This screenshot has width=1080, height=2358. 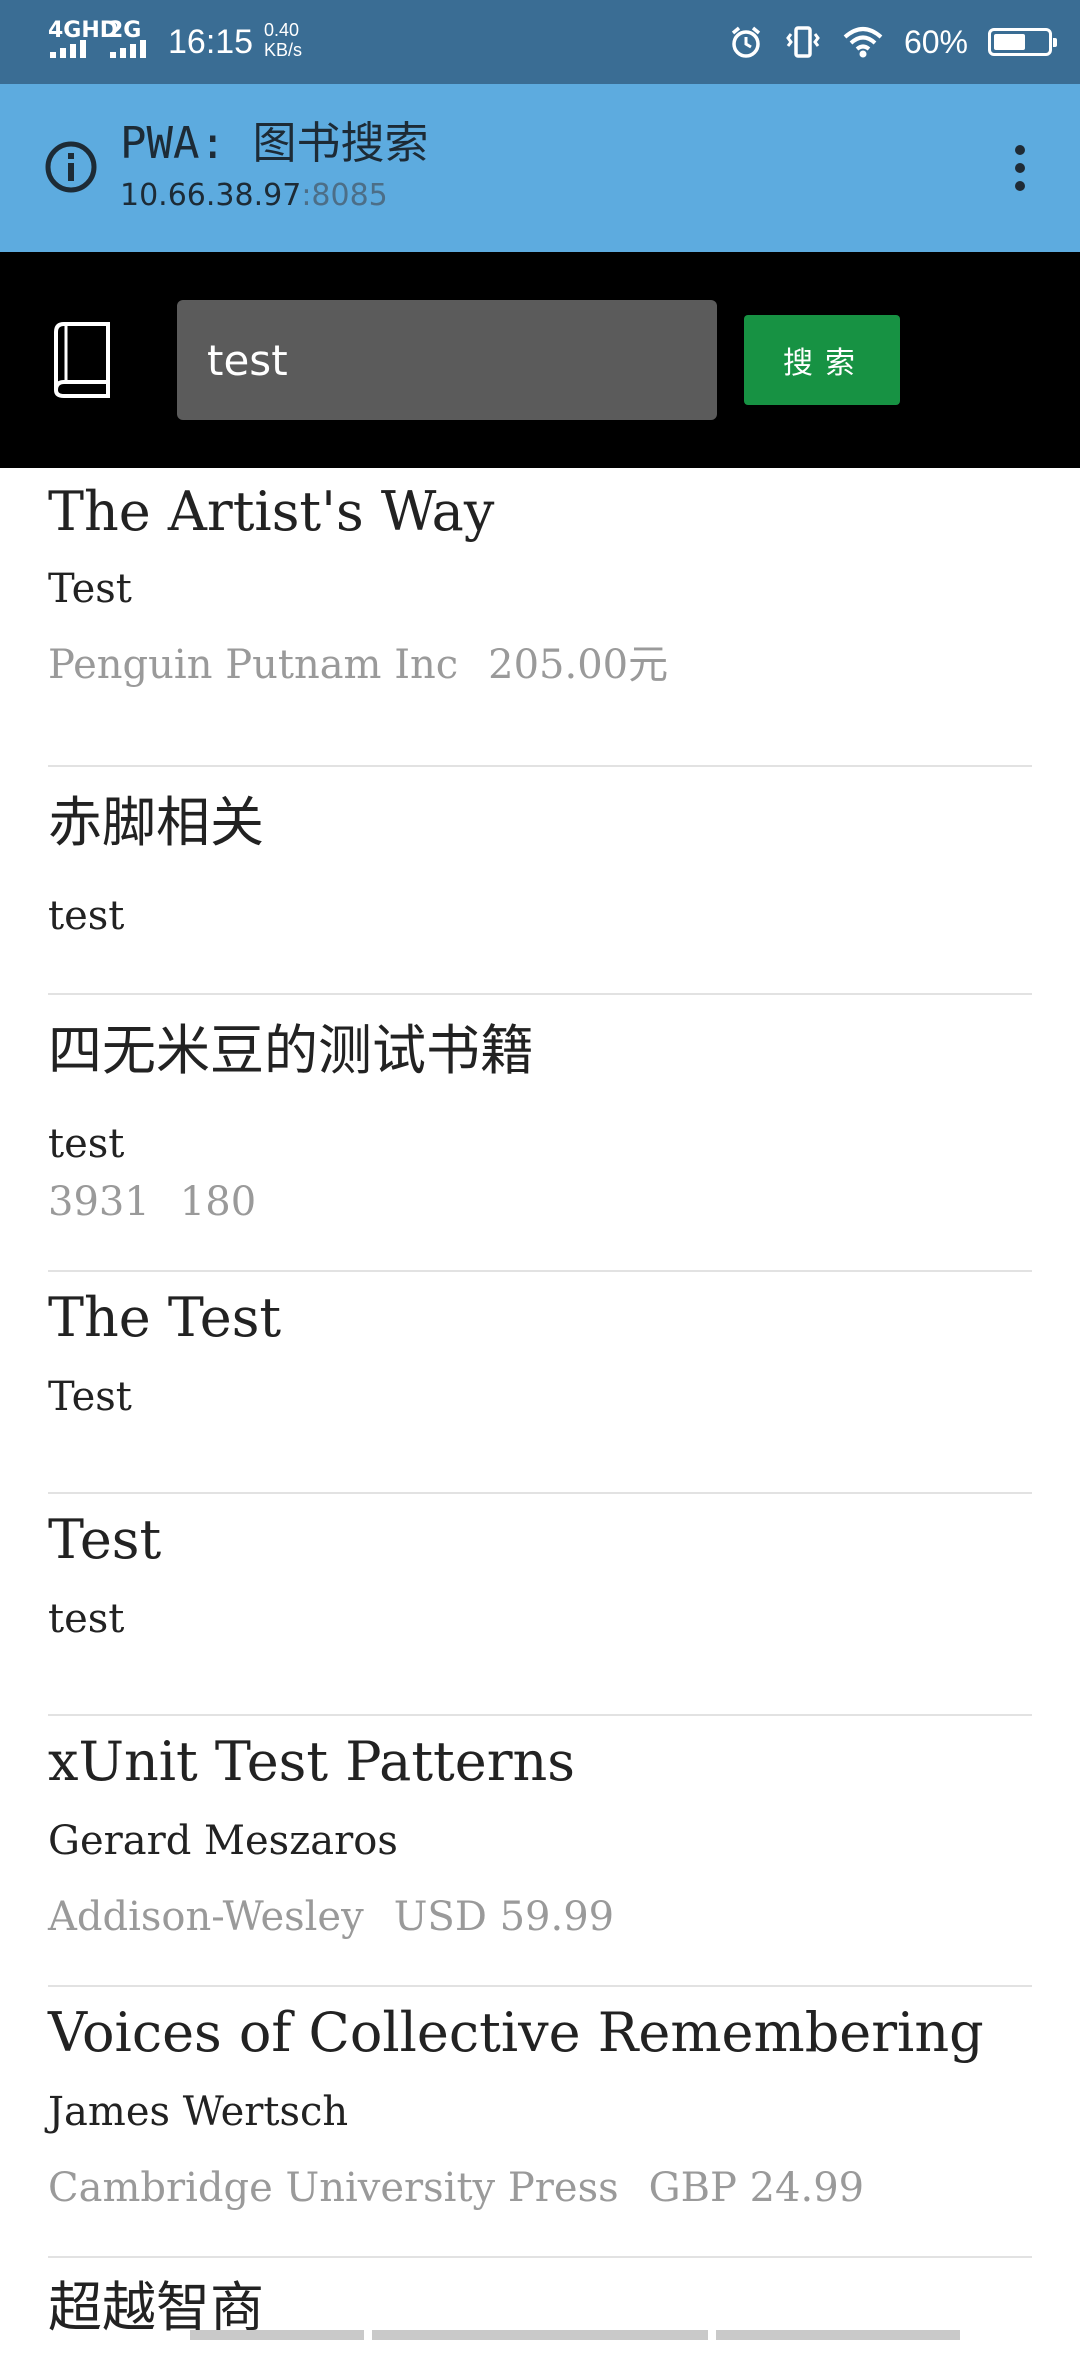 I want to click on book-price: 180, so click(x=218, y=1202).